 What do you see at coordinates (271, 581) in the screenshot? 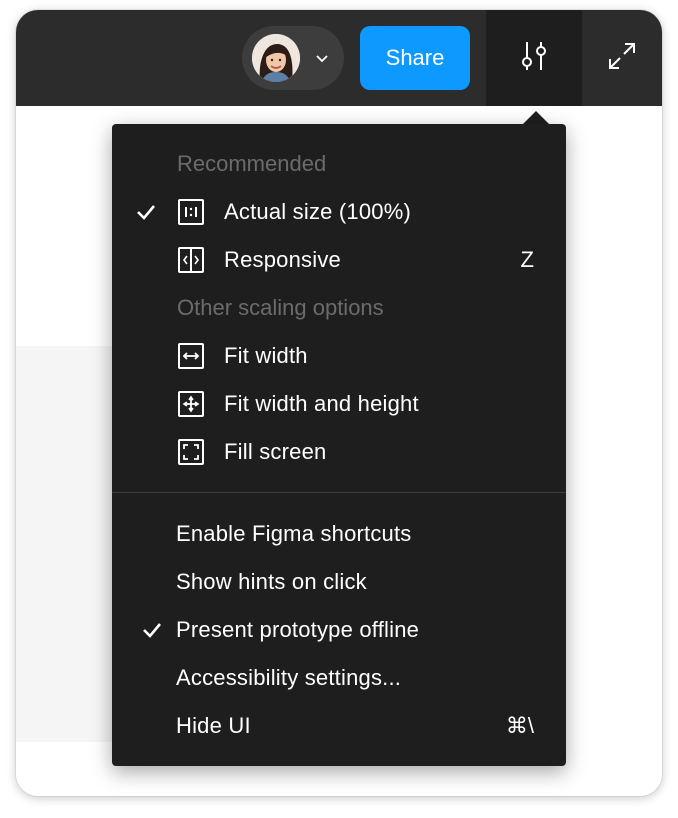
I see `menu-item-label: Show hints on click` at bounding box center [271, 581].